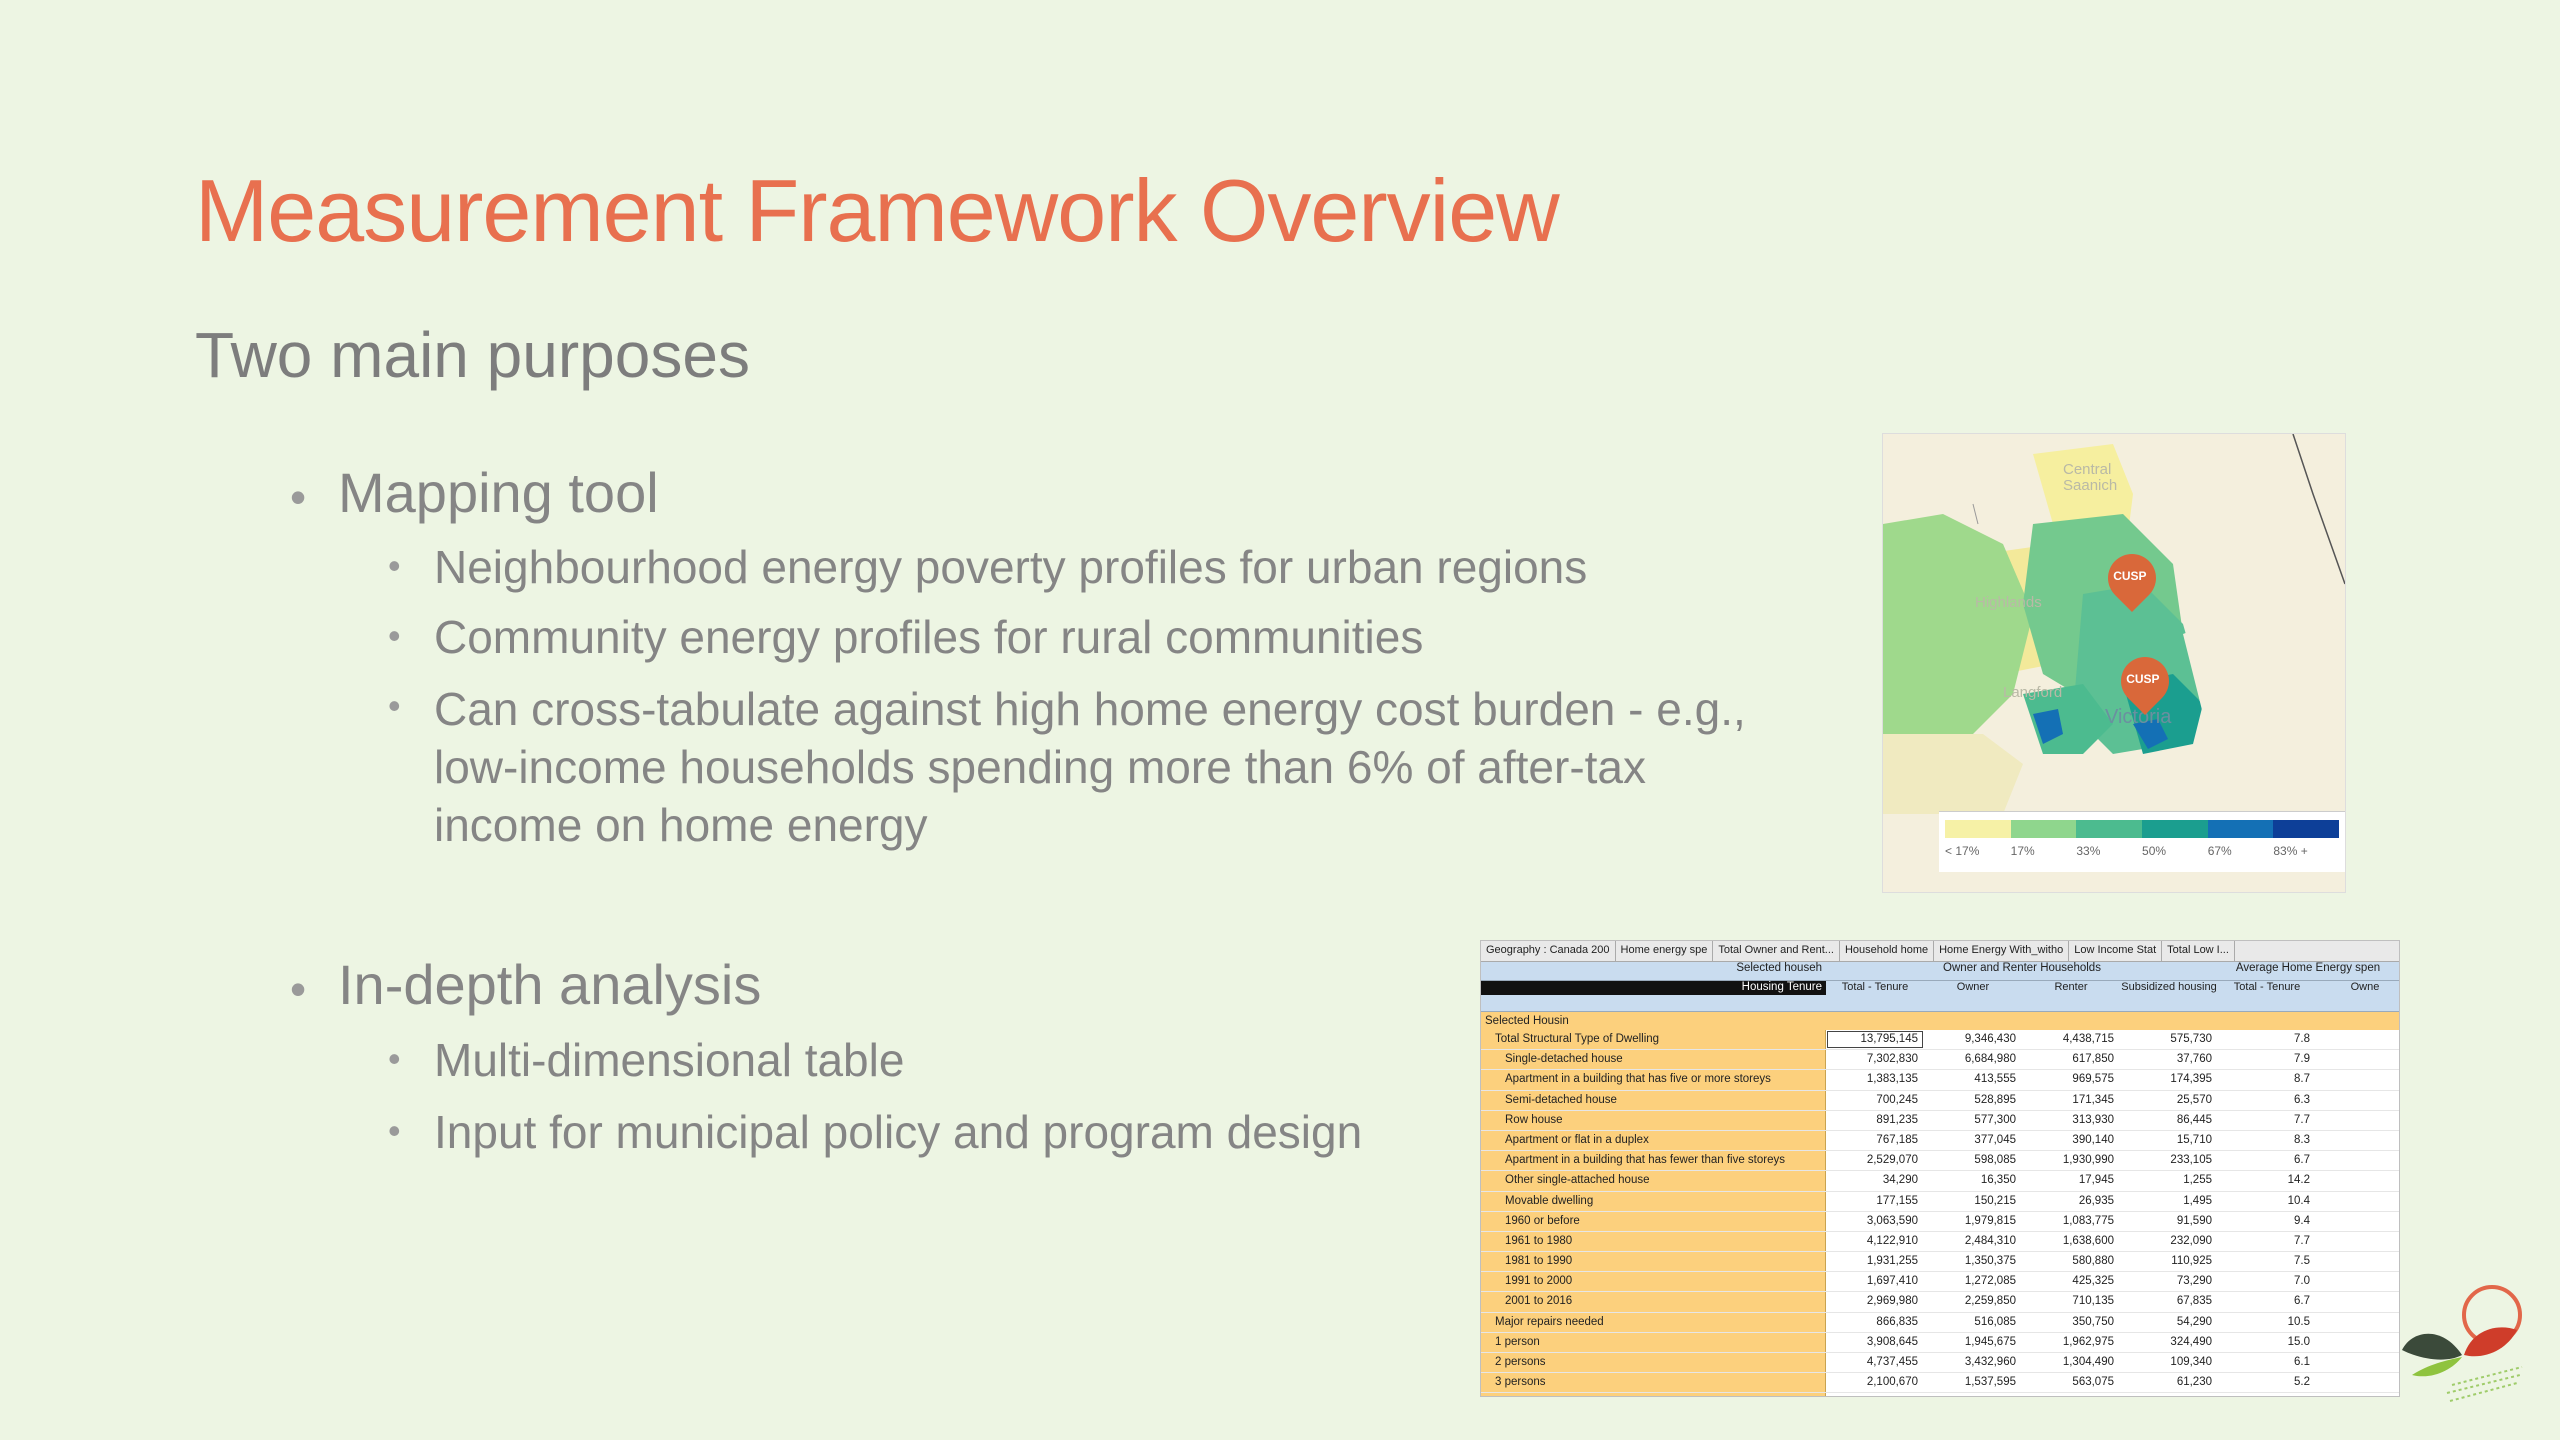  What do you see at coordinates (1897, 1139) in the screenshot?
I see `table-cell: 767,185` at bounding box center [1897, 1139].